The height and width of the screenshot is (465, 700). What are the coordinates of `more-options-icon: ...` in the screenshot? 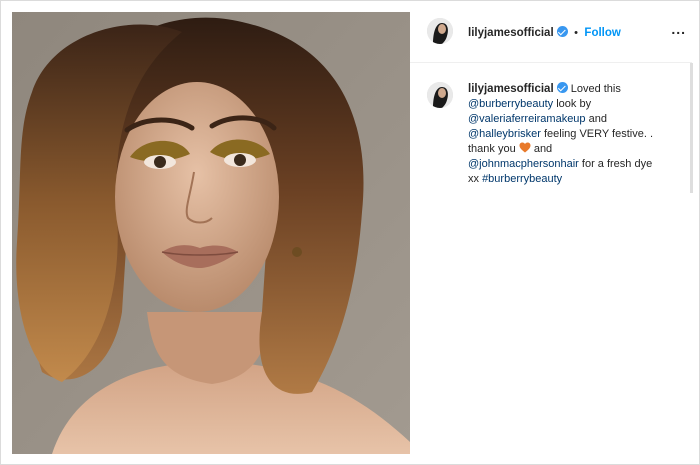 It's located at (678, 29).